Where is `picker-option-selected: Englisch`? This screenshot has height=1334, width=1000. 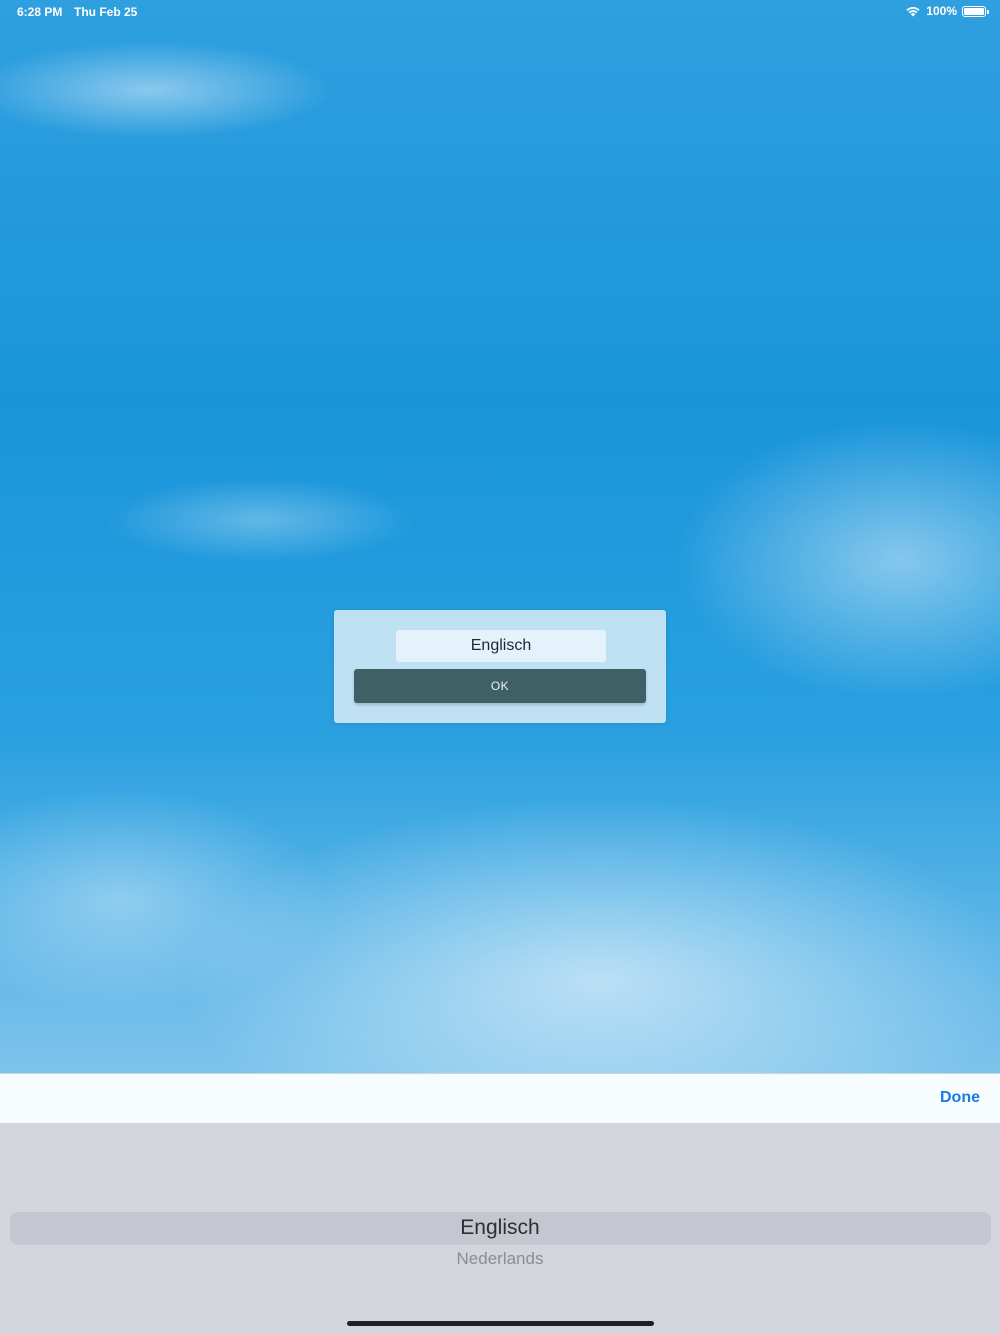
picker-option-selected: Englisch is located at coordinates (500, 1228).